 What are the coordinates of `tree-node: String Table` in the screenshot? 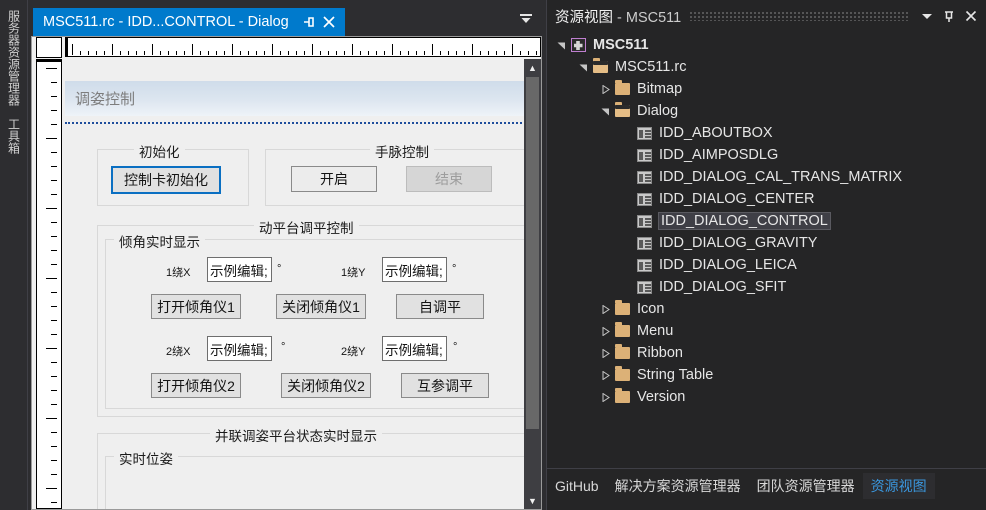 It's located at (766, 375).